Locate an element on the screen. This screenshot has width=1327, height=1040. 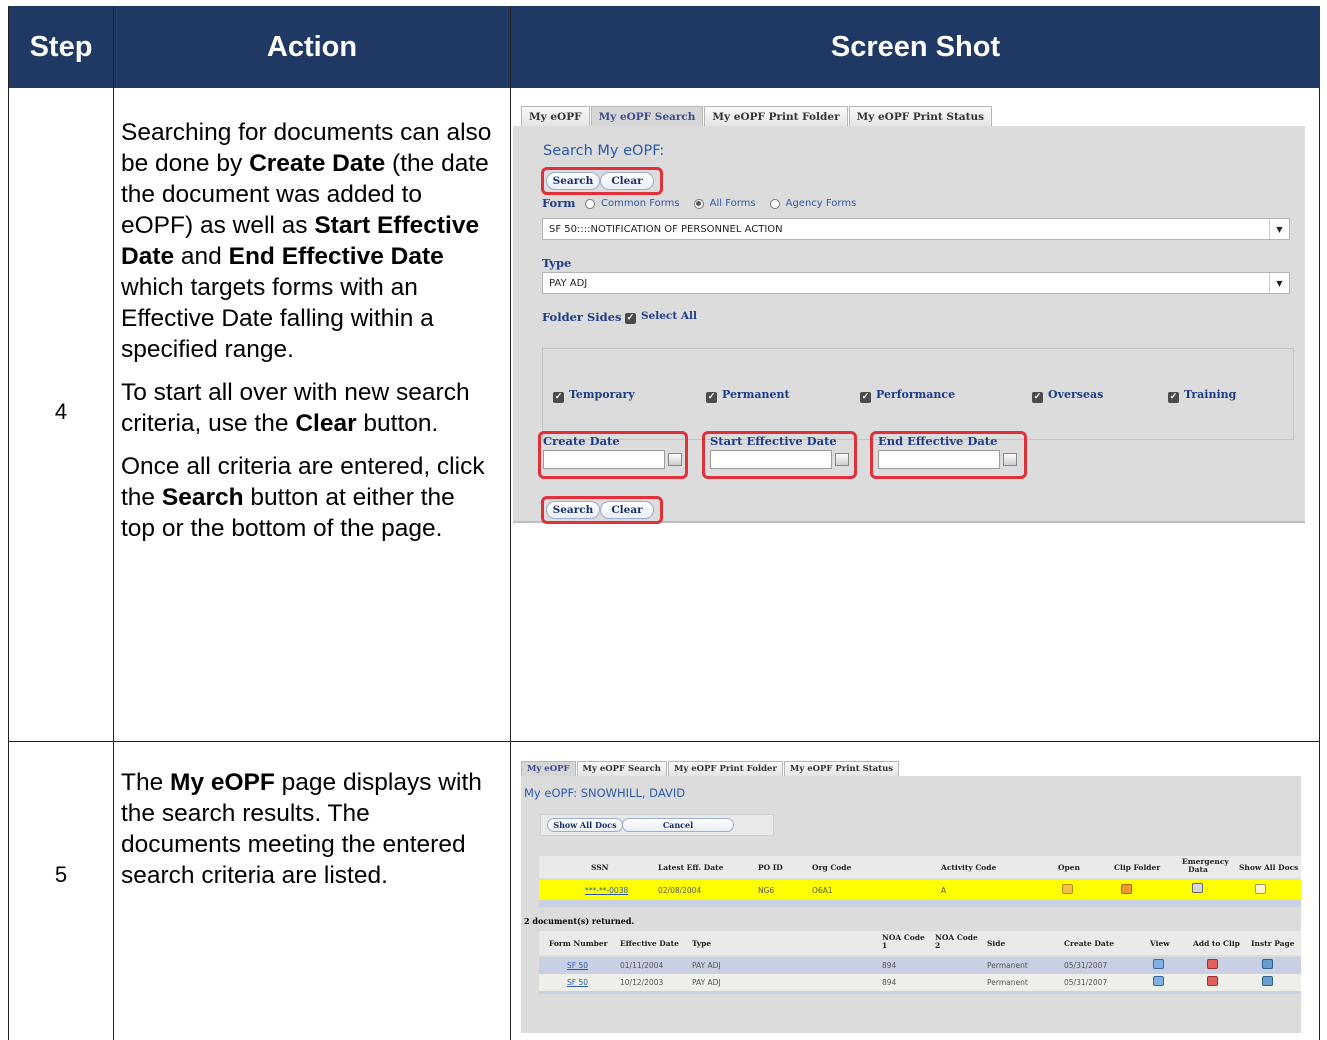
show-all-docs-icon is located at coordinates (1260, 889).